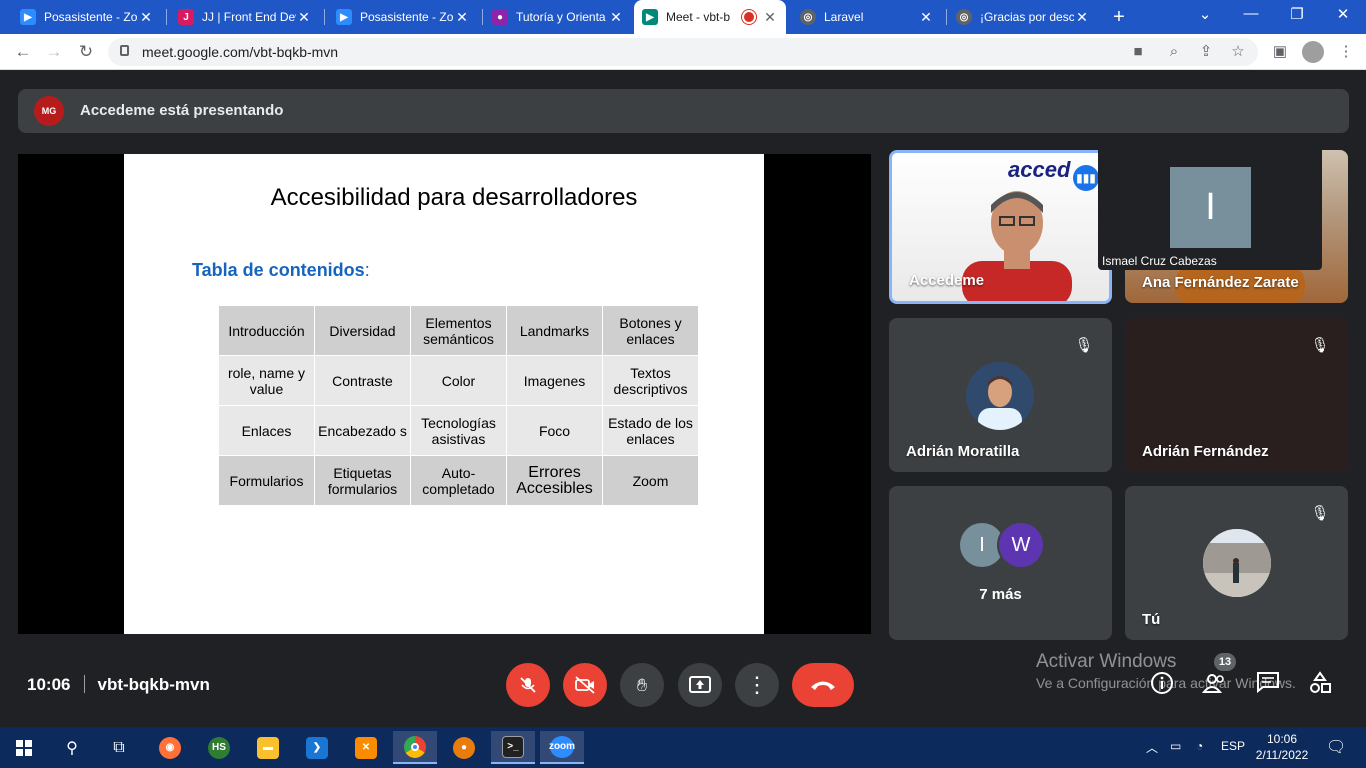  Describe the element at coordinates (500, 17) in the screenshot. I see `classroom-icon: ●` at that location.